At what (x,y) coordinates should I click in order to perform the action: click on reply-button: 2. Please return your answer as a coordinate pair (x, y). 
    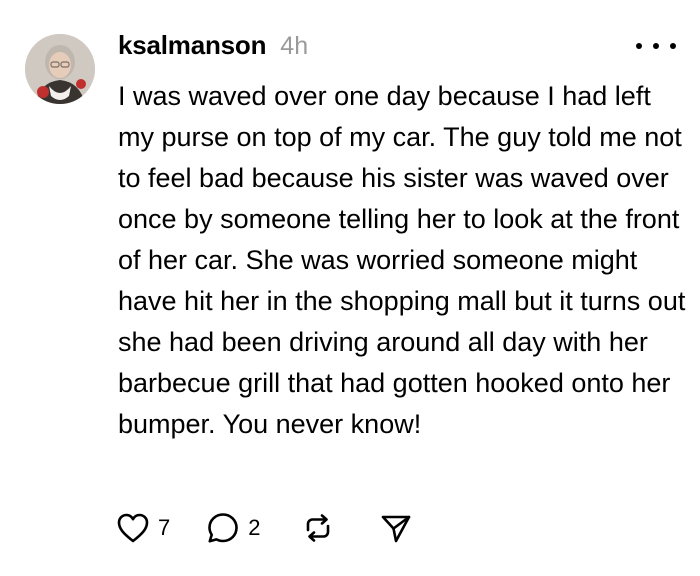
    Looking at the image, I should click on (233, 528).